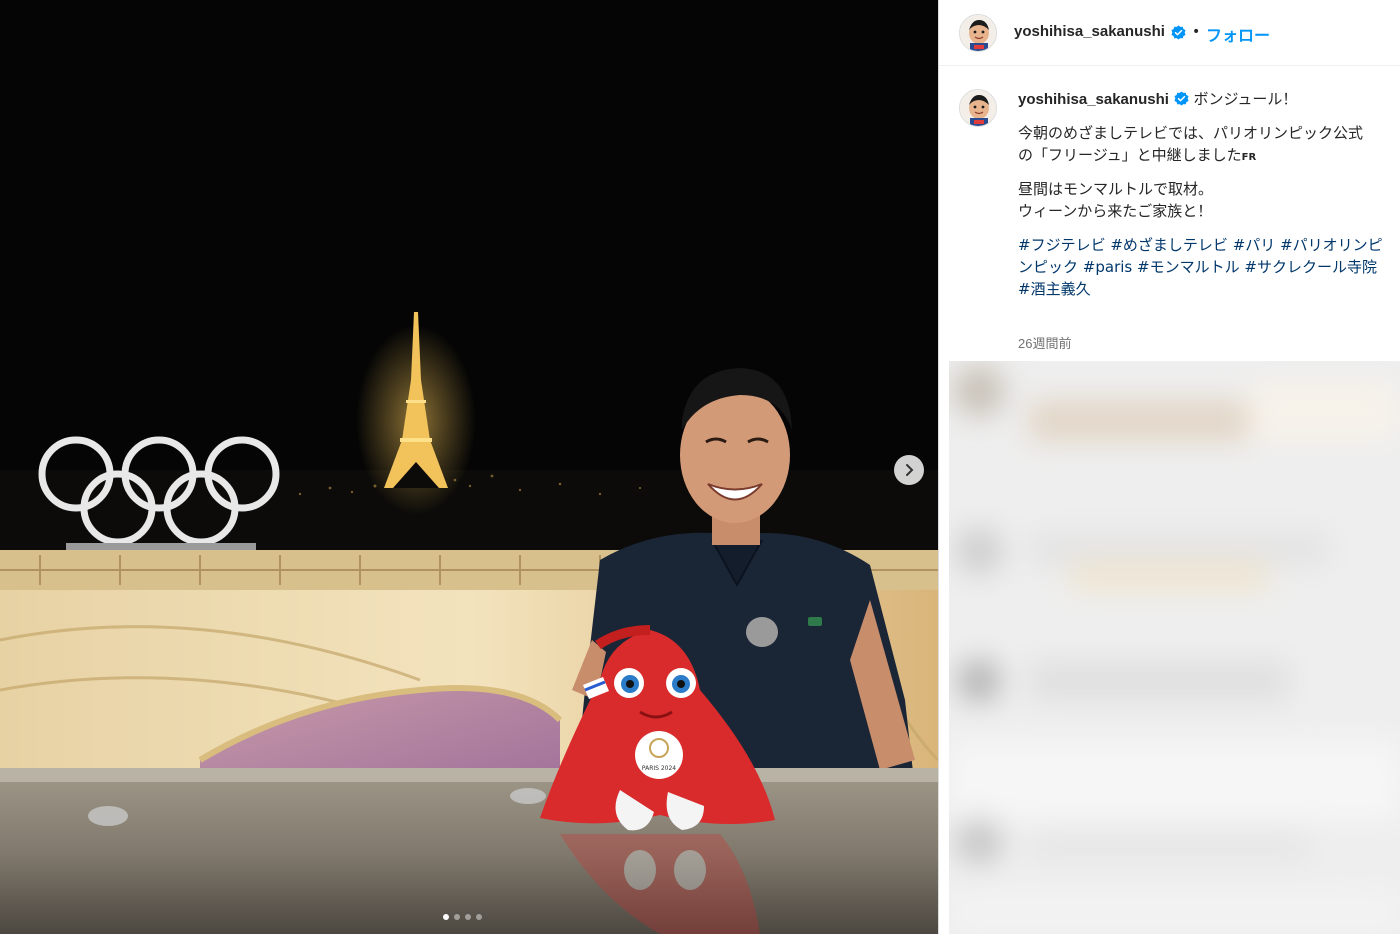  I want to click on hashtag-line: #フジテレビ #めざましテレビ #パリ #パリオリンピ, so click(1209, 245).